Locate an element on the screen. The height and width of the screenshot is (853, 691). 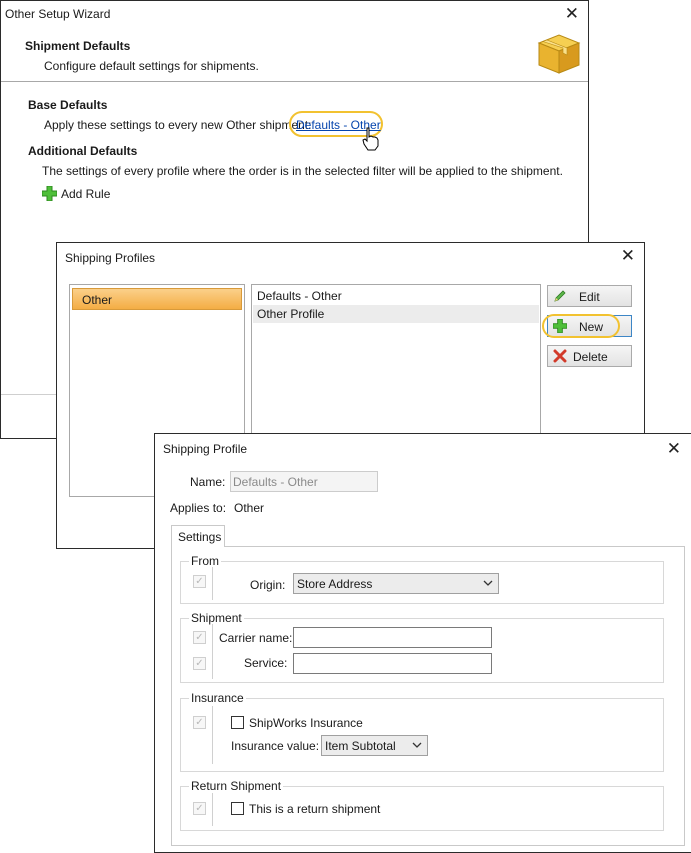
new-button-highlight is located at coordinates (581, 326).